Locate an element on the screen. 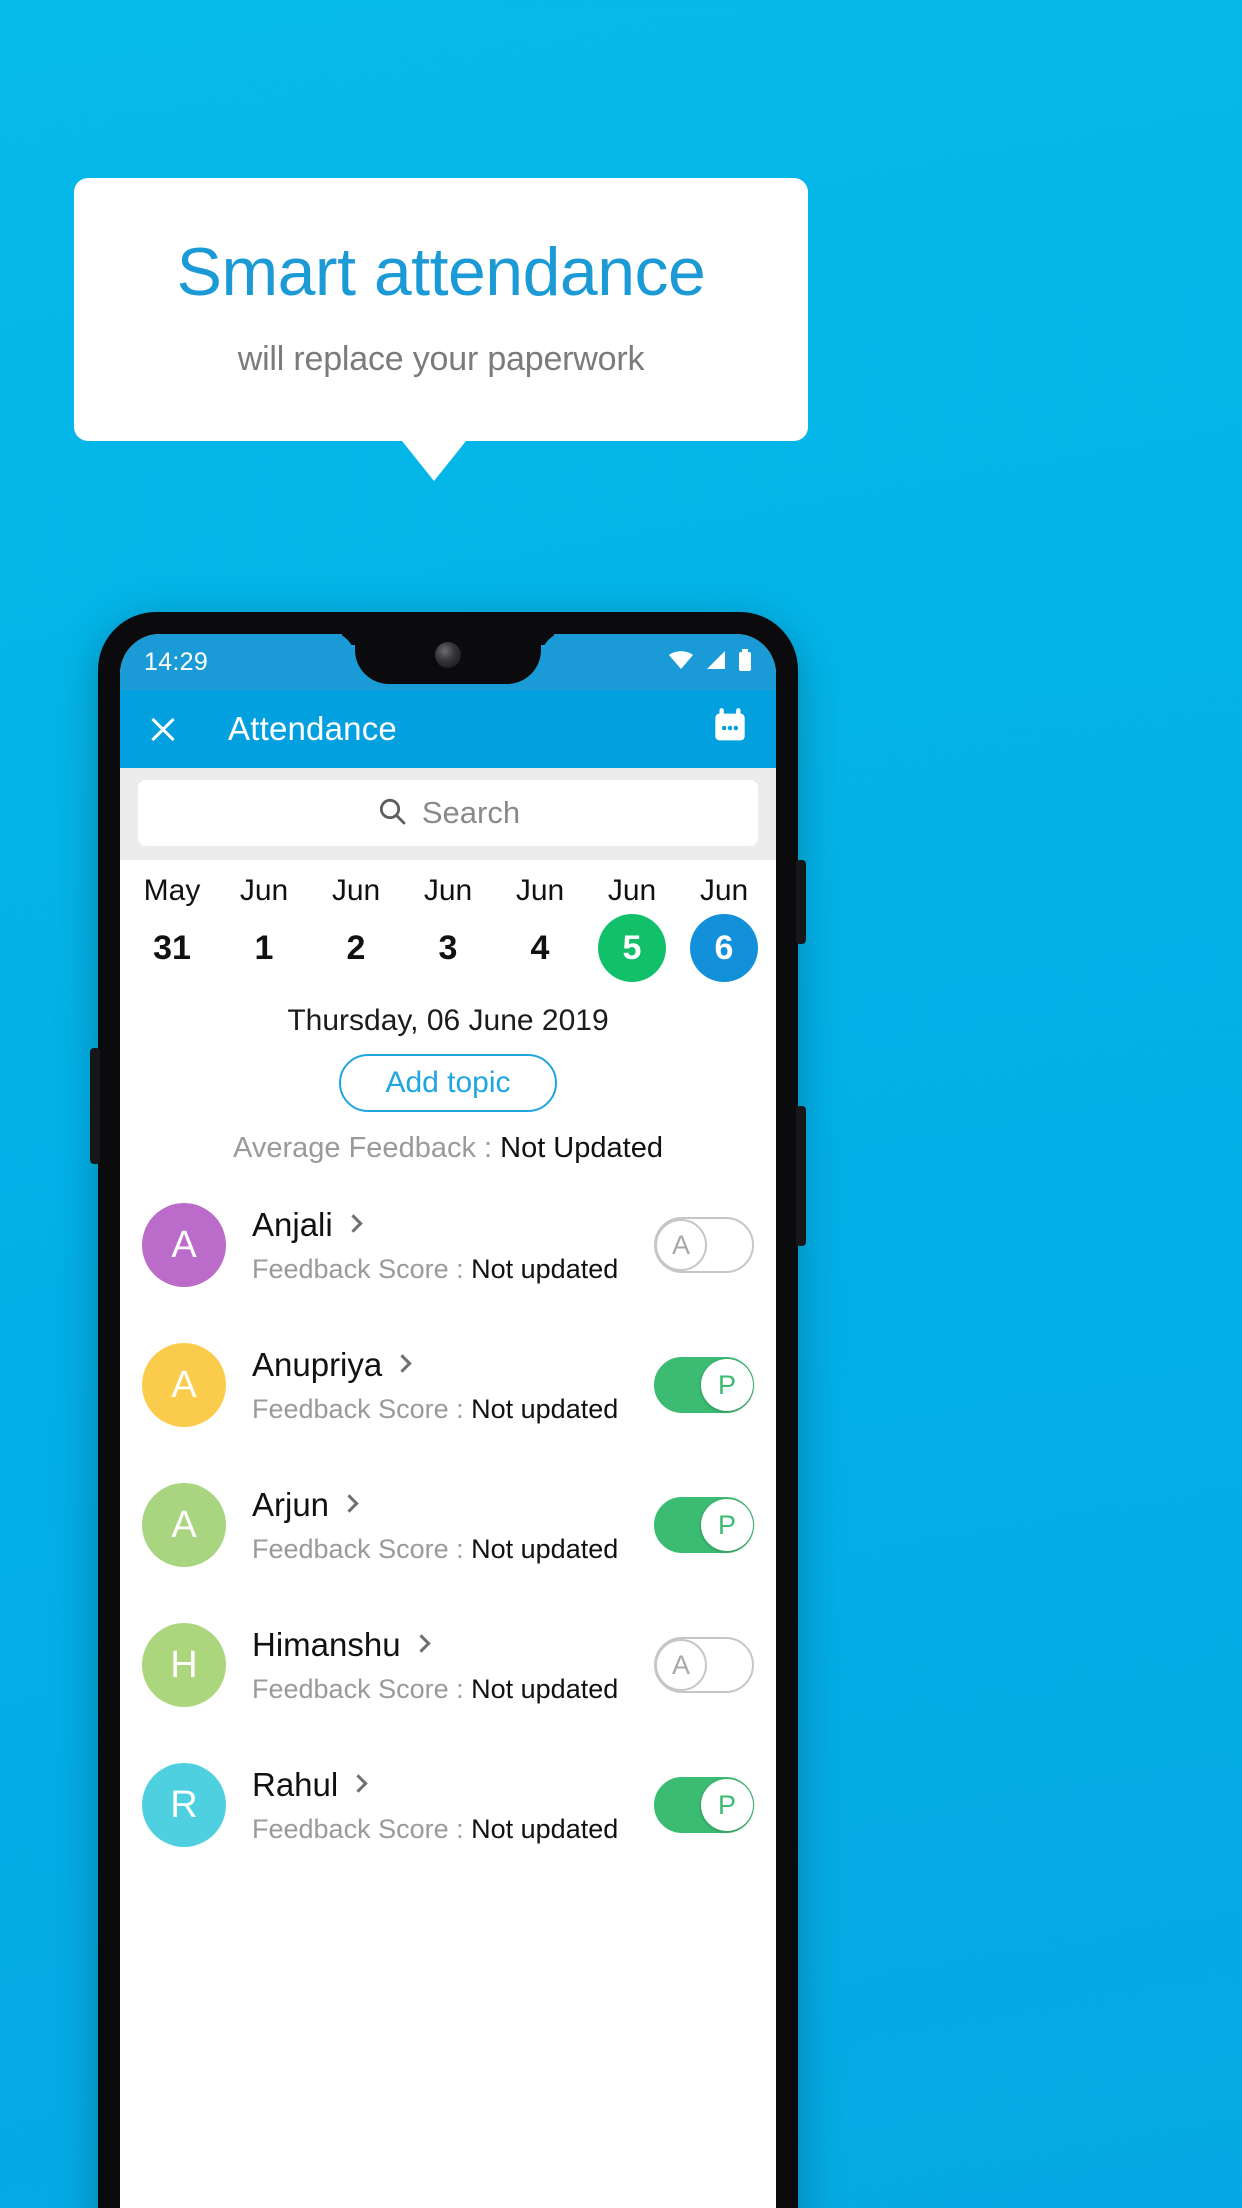 Image resolution: width=1242 pixels, height=2208 pixels. phone-volume-button is located at coordinates (801, 1176).